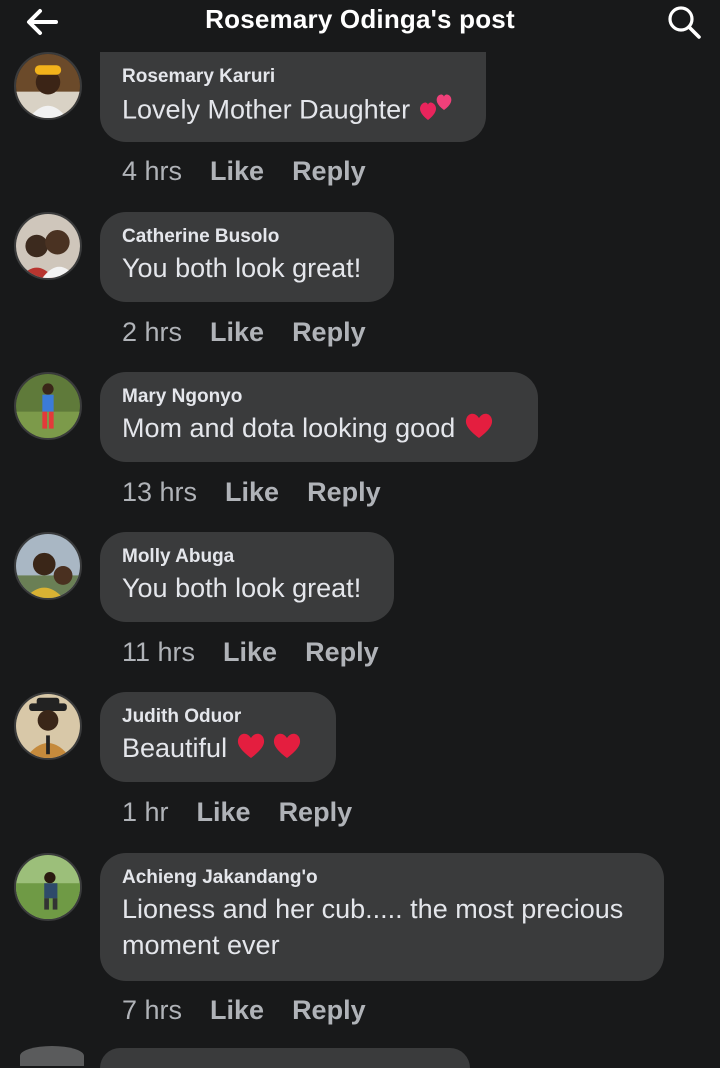 This screenshot has height=1068, width=720. I want to click on two-red-hearts-icon, so click(271, 749).